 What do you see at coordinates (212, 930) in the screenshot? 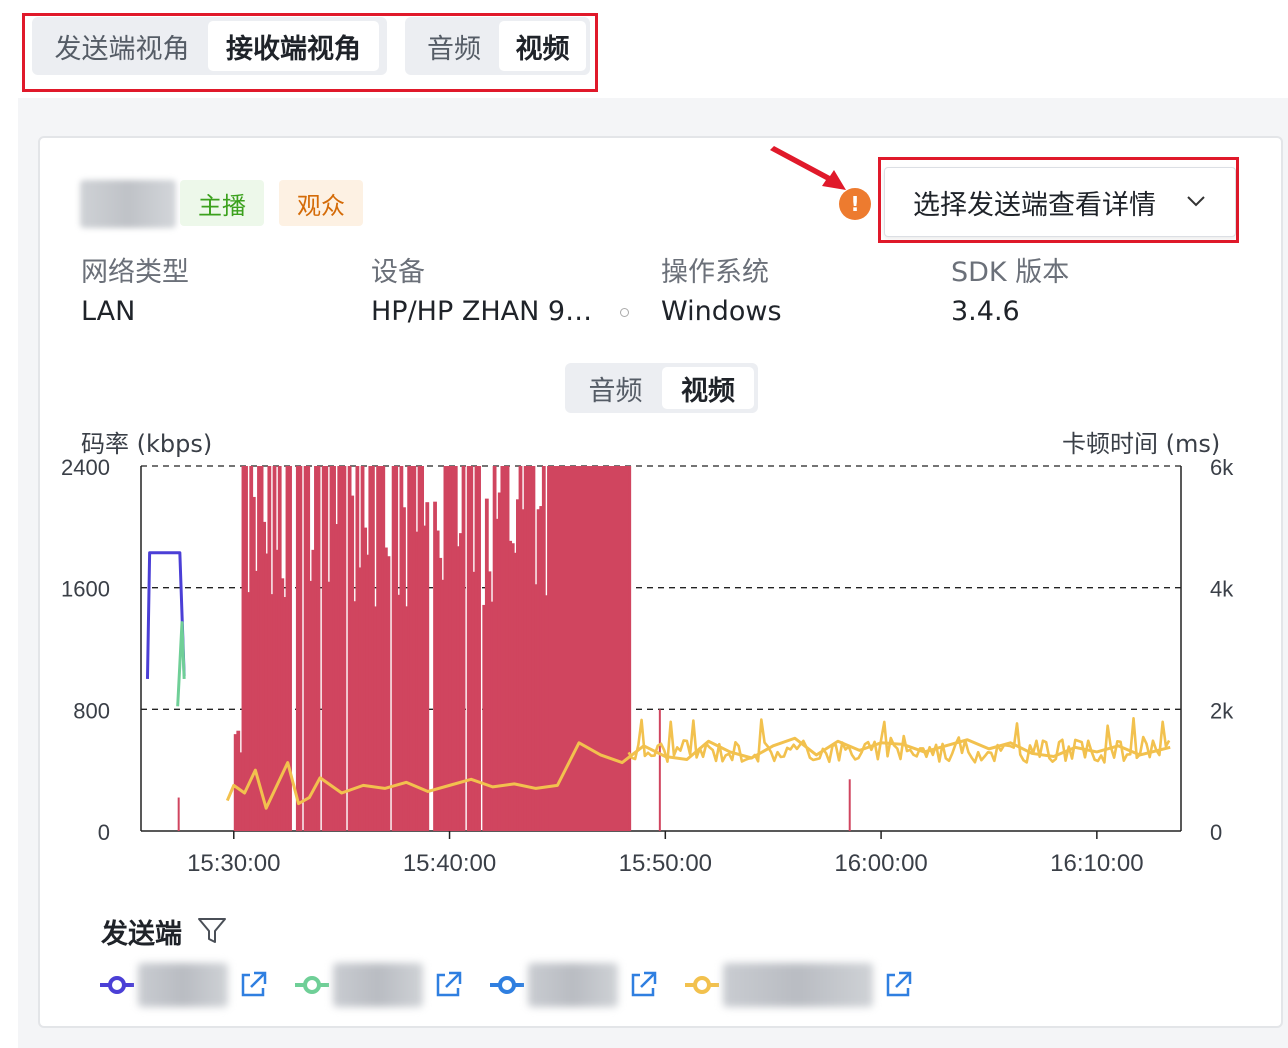
I see `filter-icon` at bounding box center [212, 930].